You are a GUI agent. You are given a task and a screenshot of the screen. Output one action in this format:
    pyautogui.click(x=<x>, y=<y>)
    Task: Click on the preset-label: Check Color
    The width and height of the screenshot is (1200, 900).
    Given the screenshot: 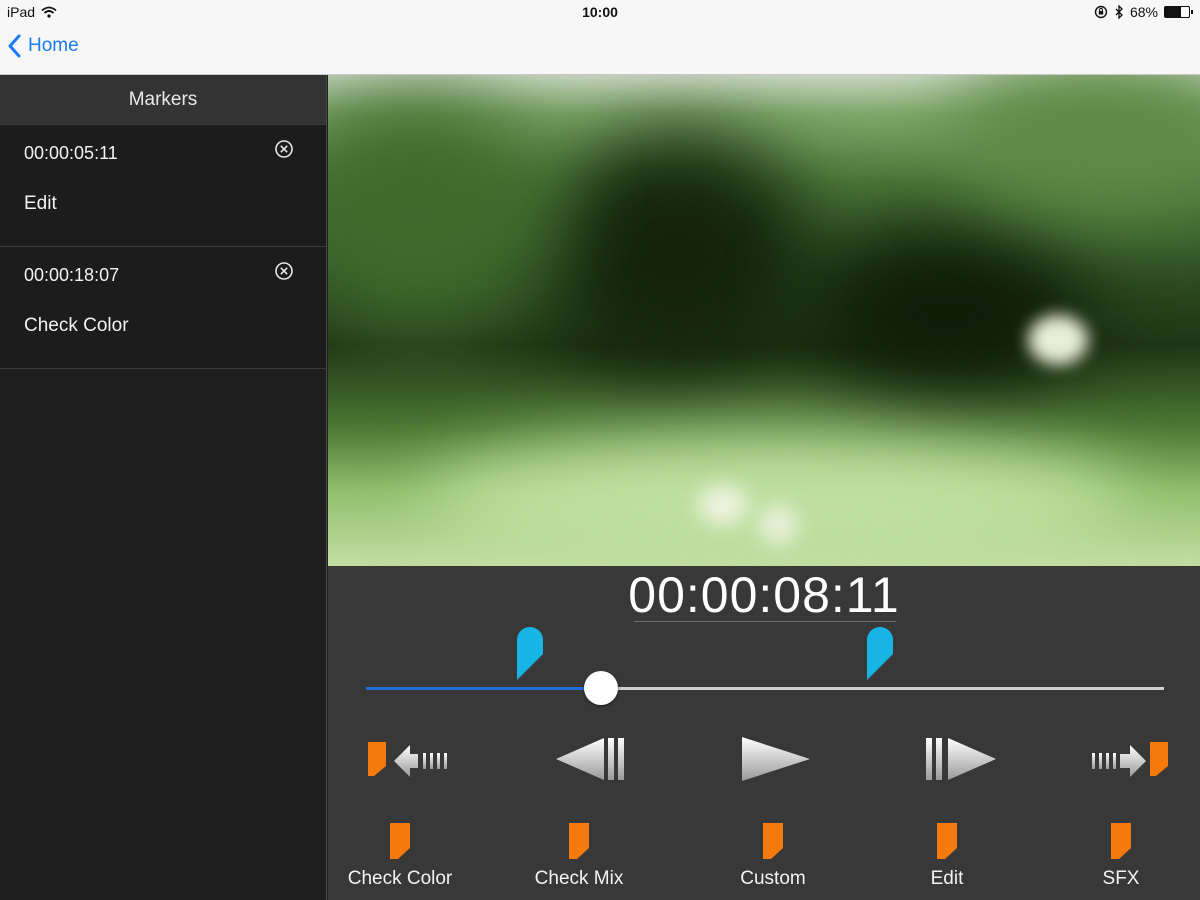 What is the action you would take?
    pyautogui.click(x=400, y=878)
    